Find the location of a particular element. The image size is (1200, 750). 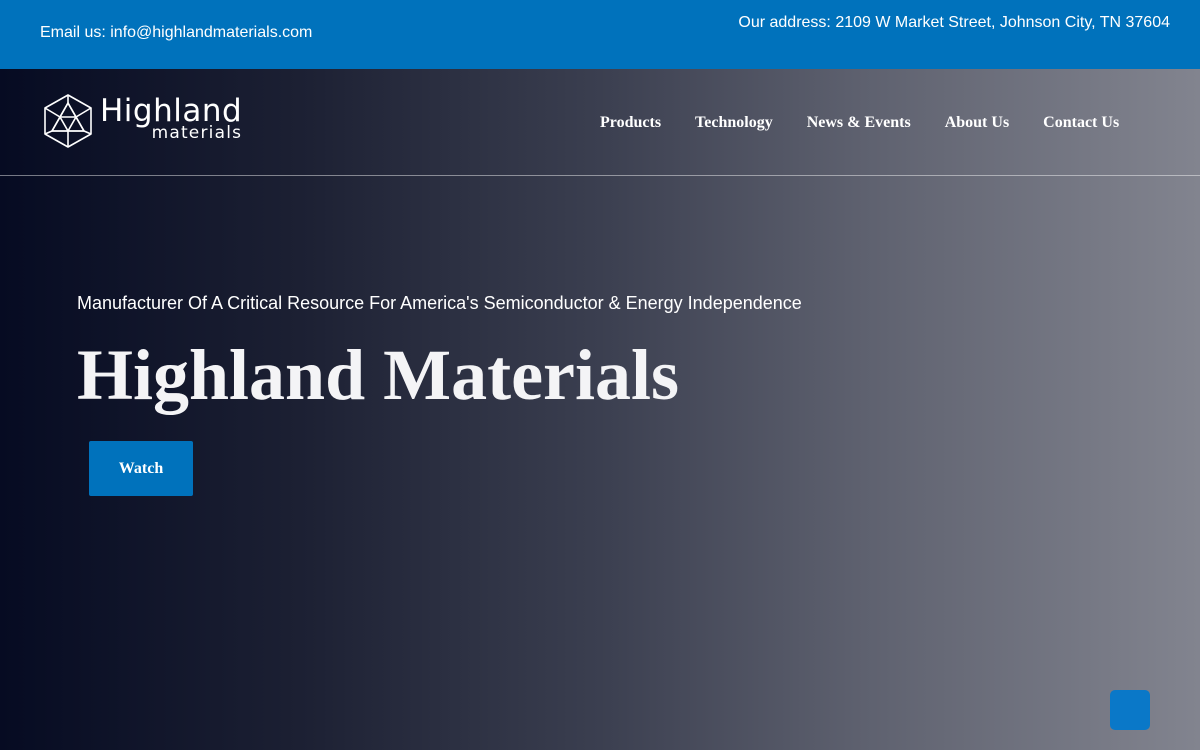

nav-about-us: About Us is located at coordinates (977, 123).